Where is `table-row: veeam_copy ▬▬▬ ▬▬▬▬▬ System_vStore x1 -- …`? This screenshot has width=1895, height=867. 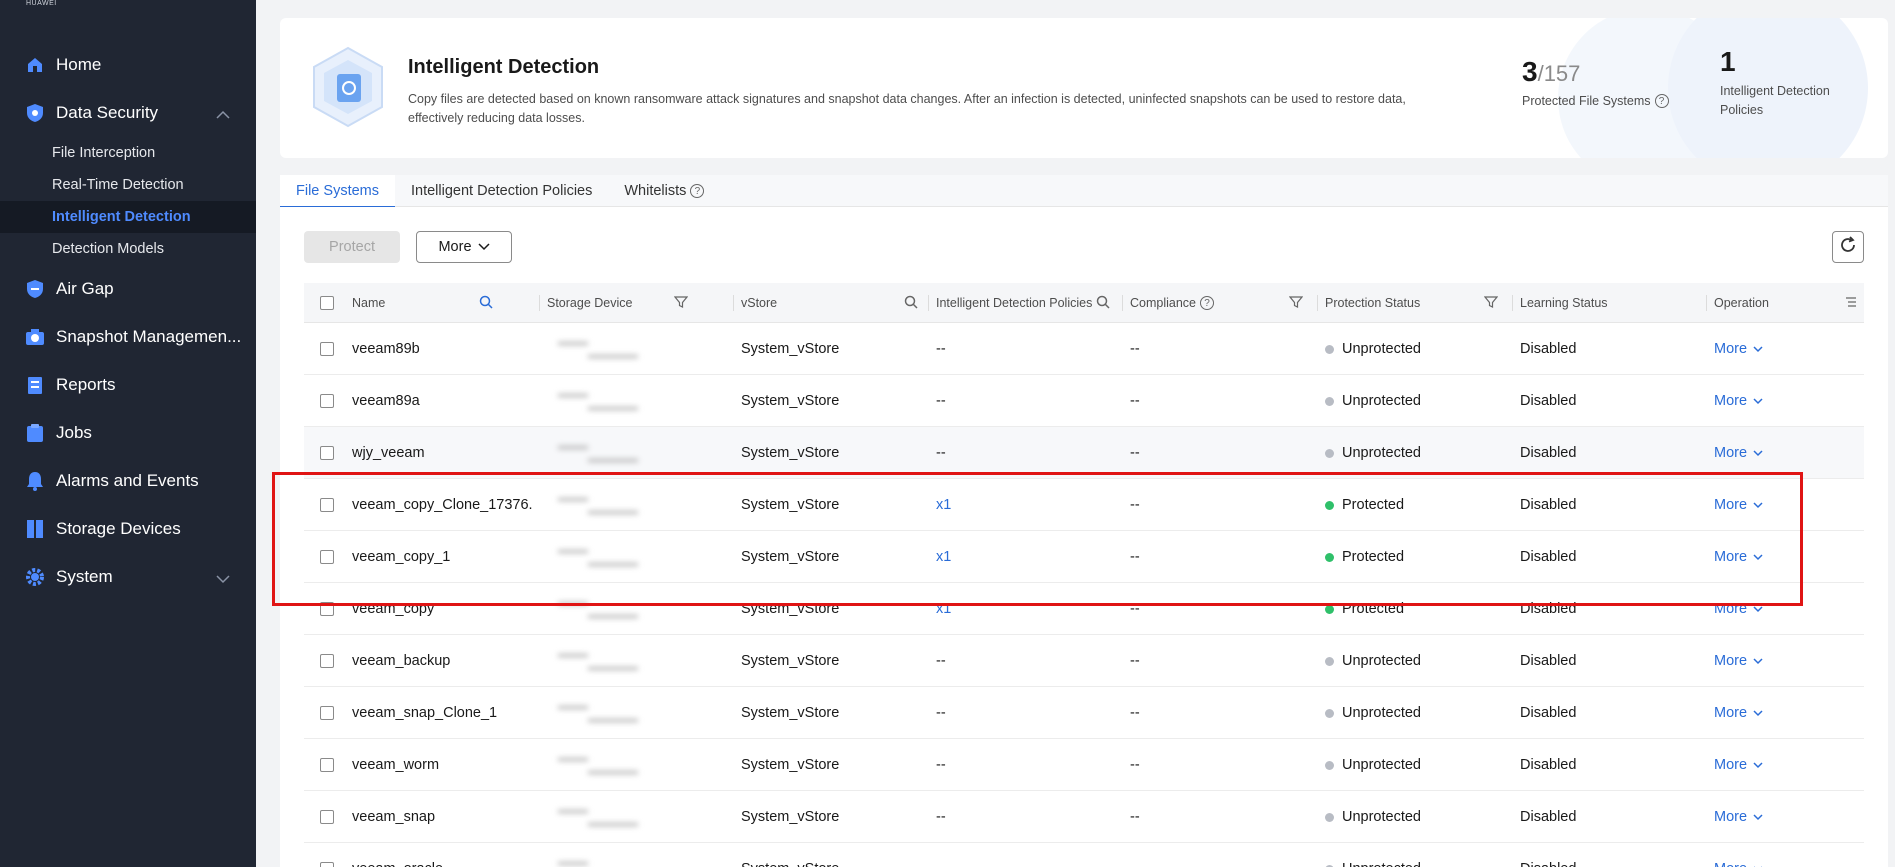 table-row: veeam_copy ▬▬▬ ▬▬▬▬▬ System_vStore x1 -- … is located at coordinates (1084, 609).